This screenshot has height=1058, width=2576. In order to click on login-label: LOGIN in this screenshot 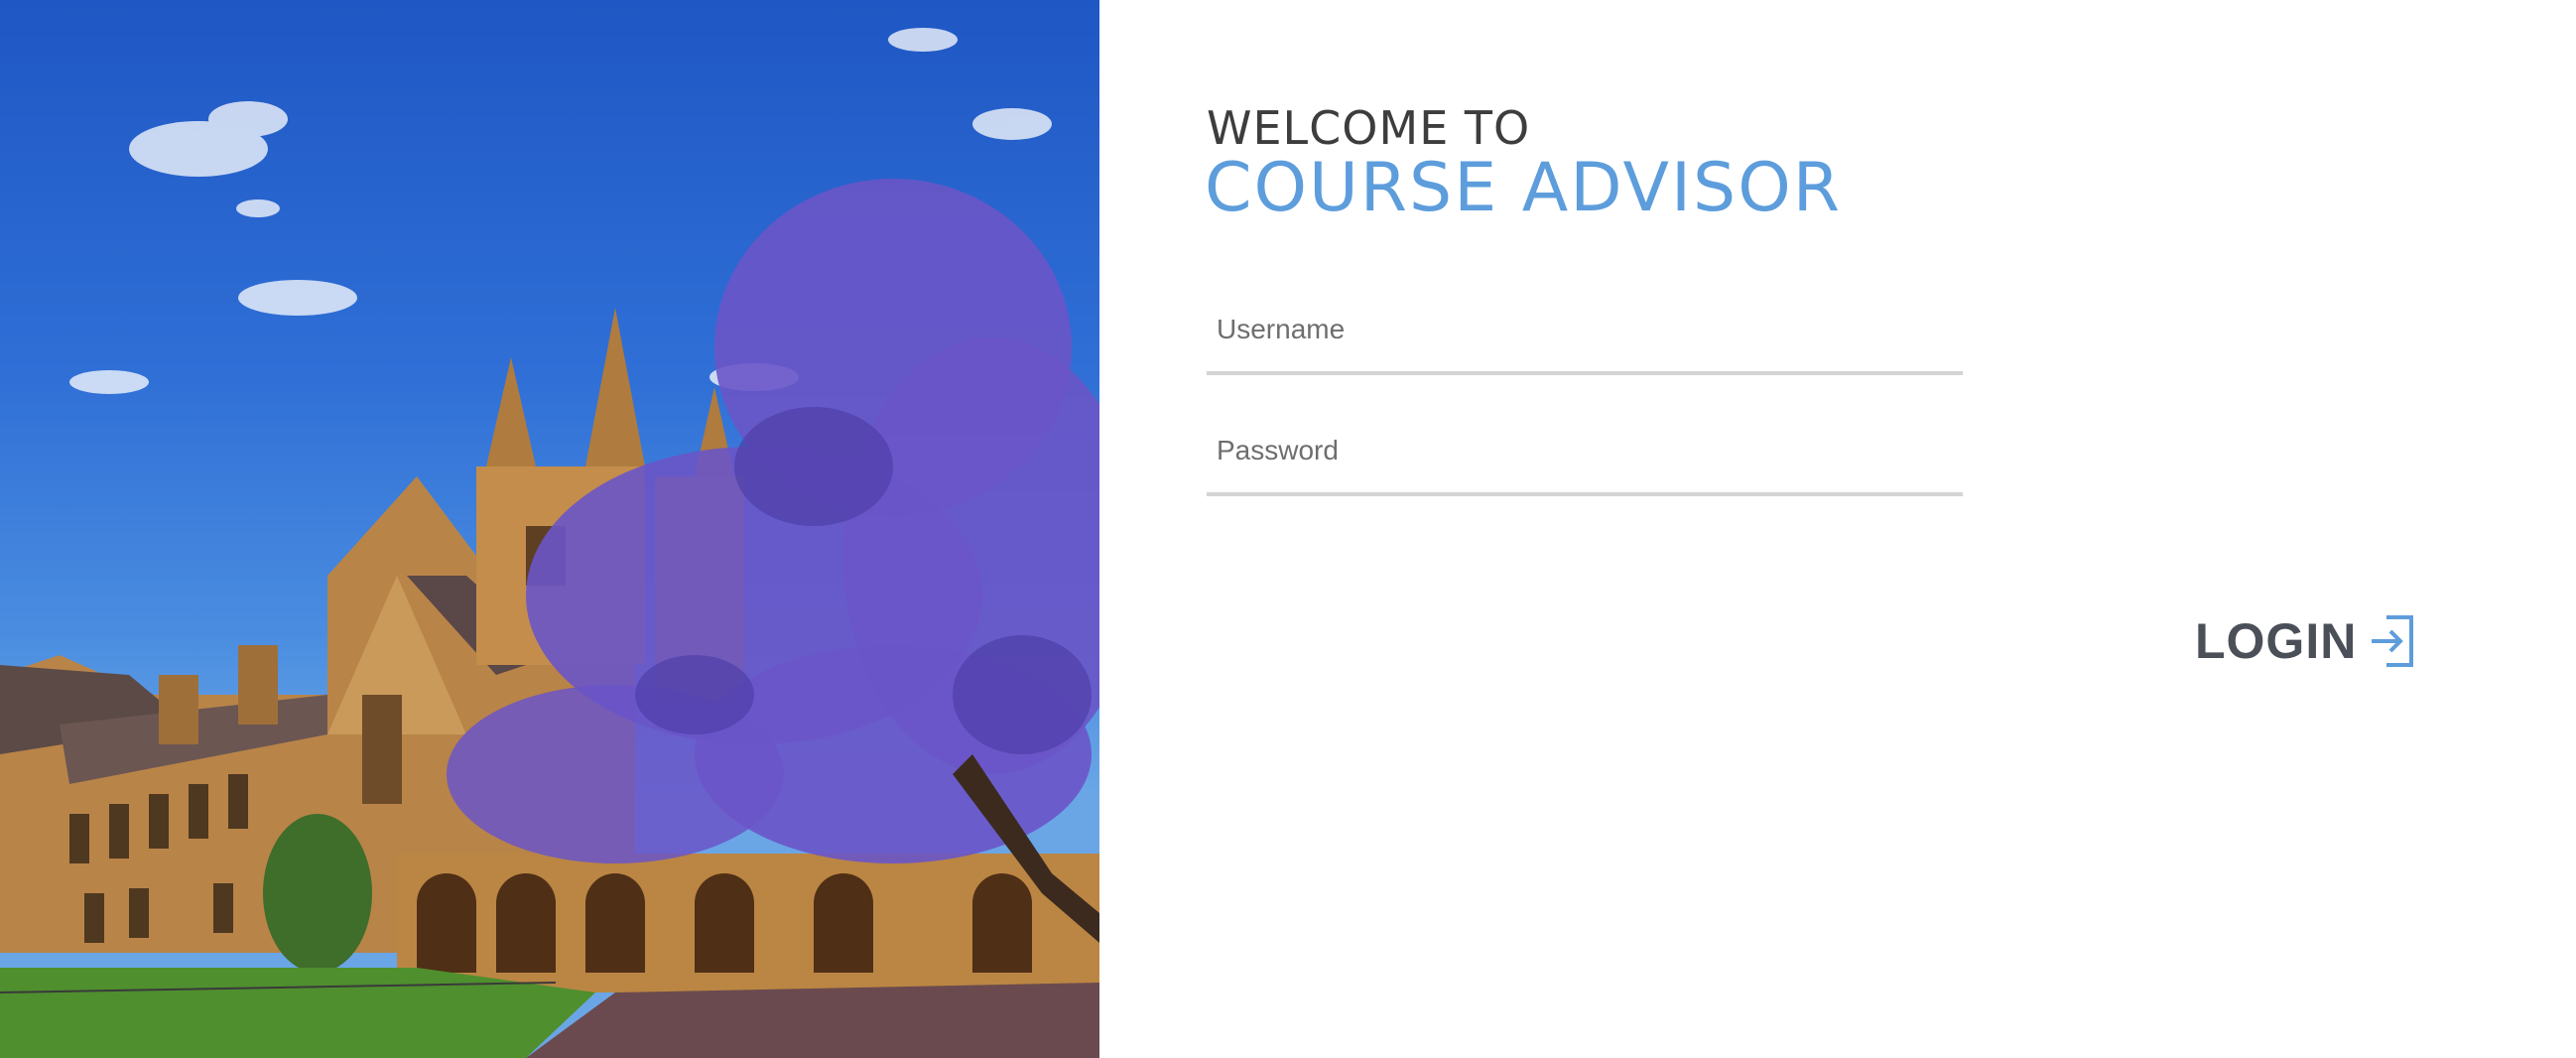, I will do `click(2276, 641)`.